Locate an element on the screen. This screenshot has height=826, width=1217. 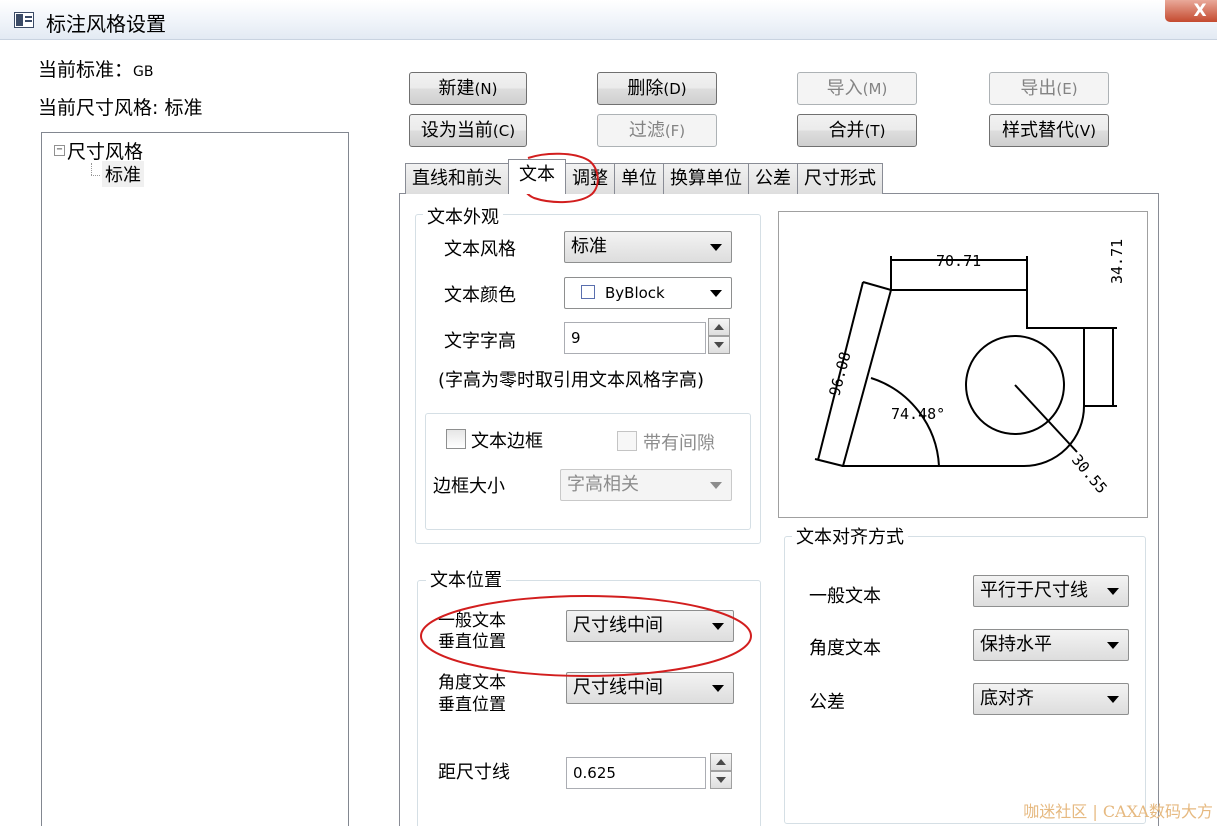
frame-size-label: 边框大小 is located at coordinates (469, 486).